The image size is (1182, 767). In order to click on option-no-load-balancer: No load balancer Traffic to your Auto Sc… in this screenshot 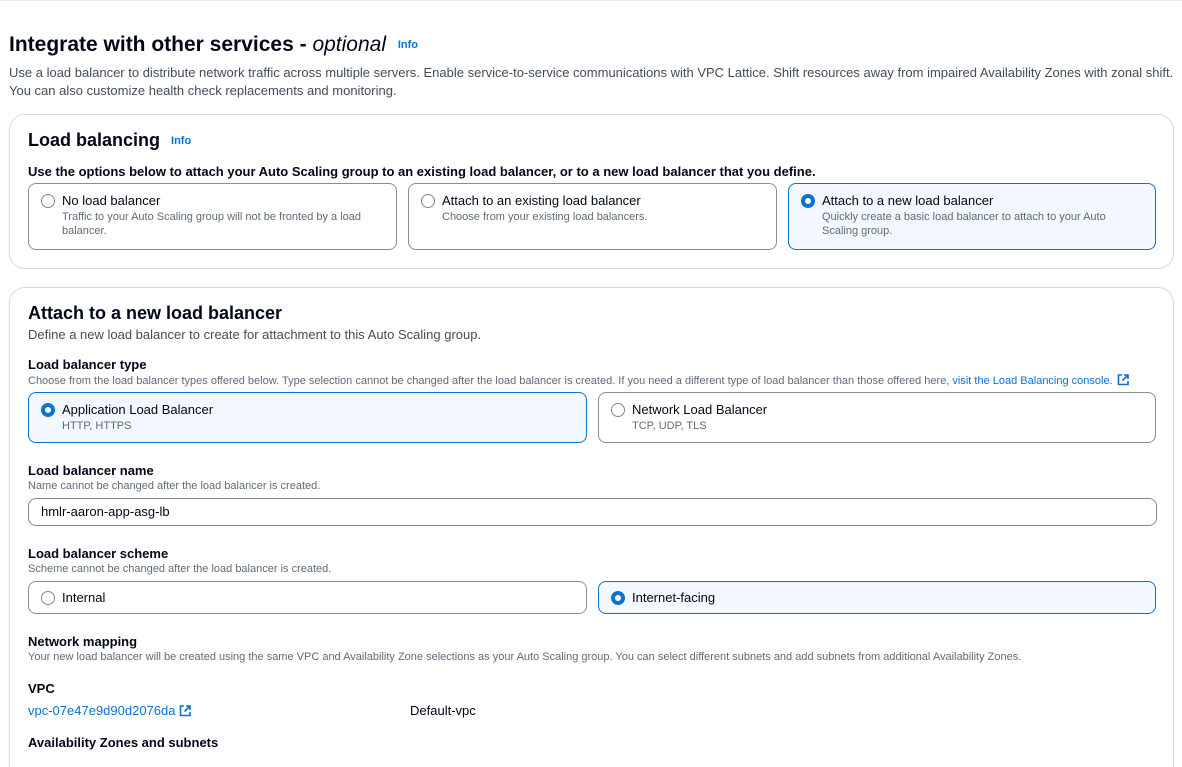, I will do `click(212, 216)`.